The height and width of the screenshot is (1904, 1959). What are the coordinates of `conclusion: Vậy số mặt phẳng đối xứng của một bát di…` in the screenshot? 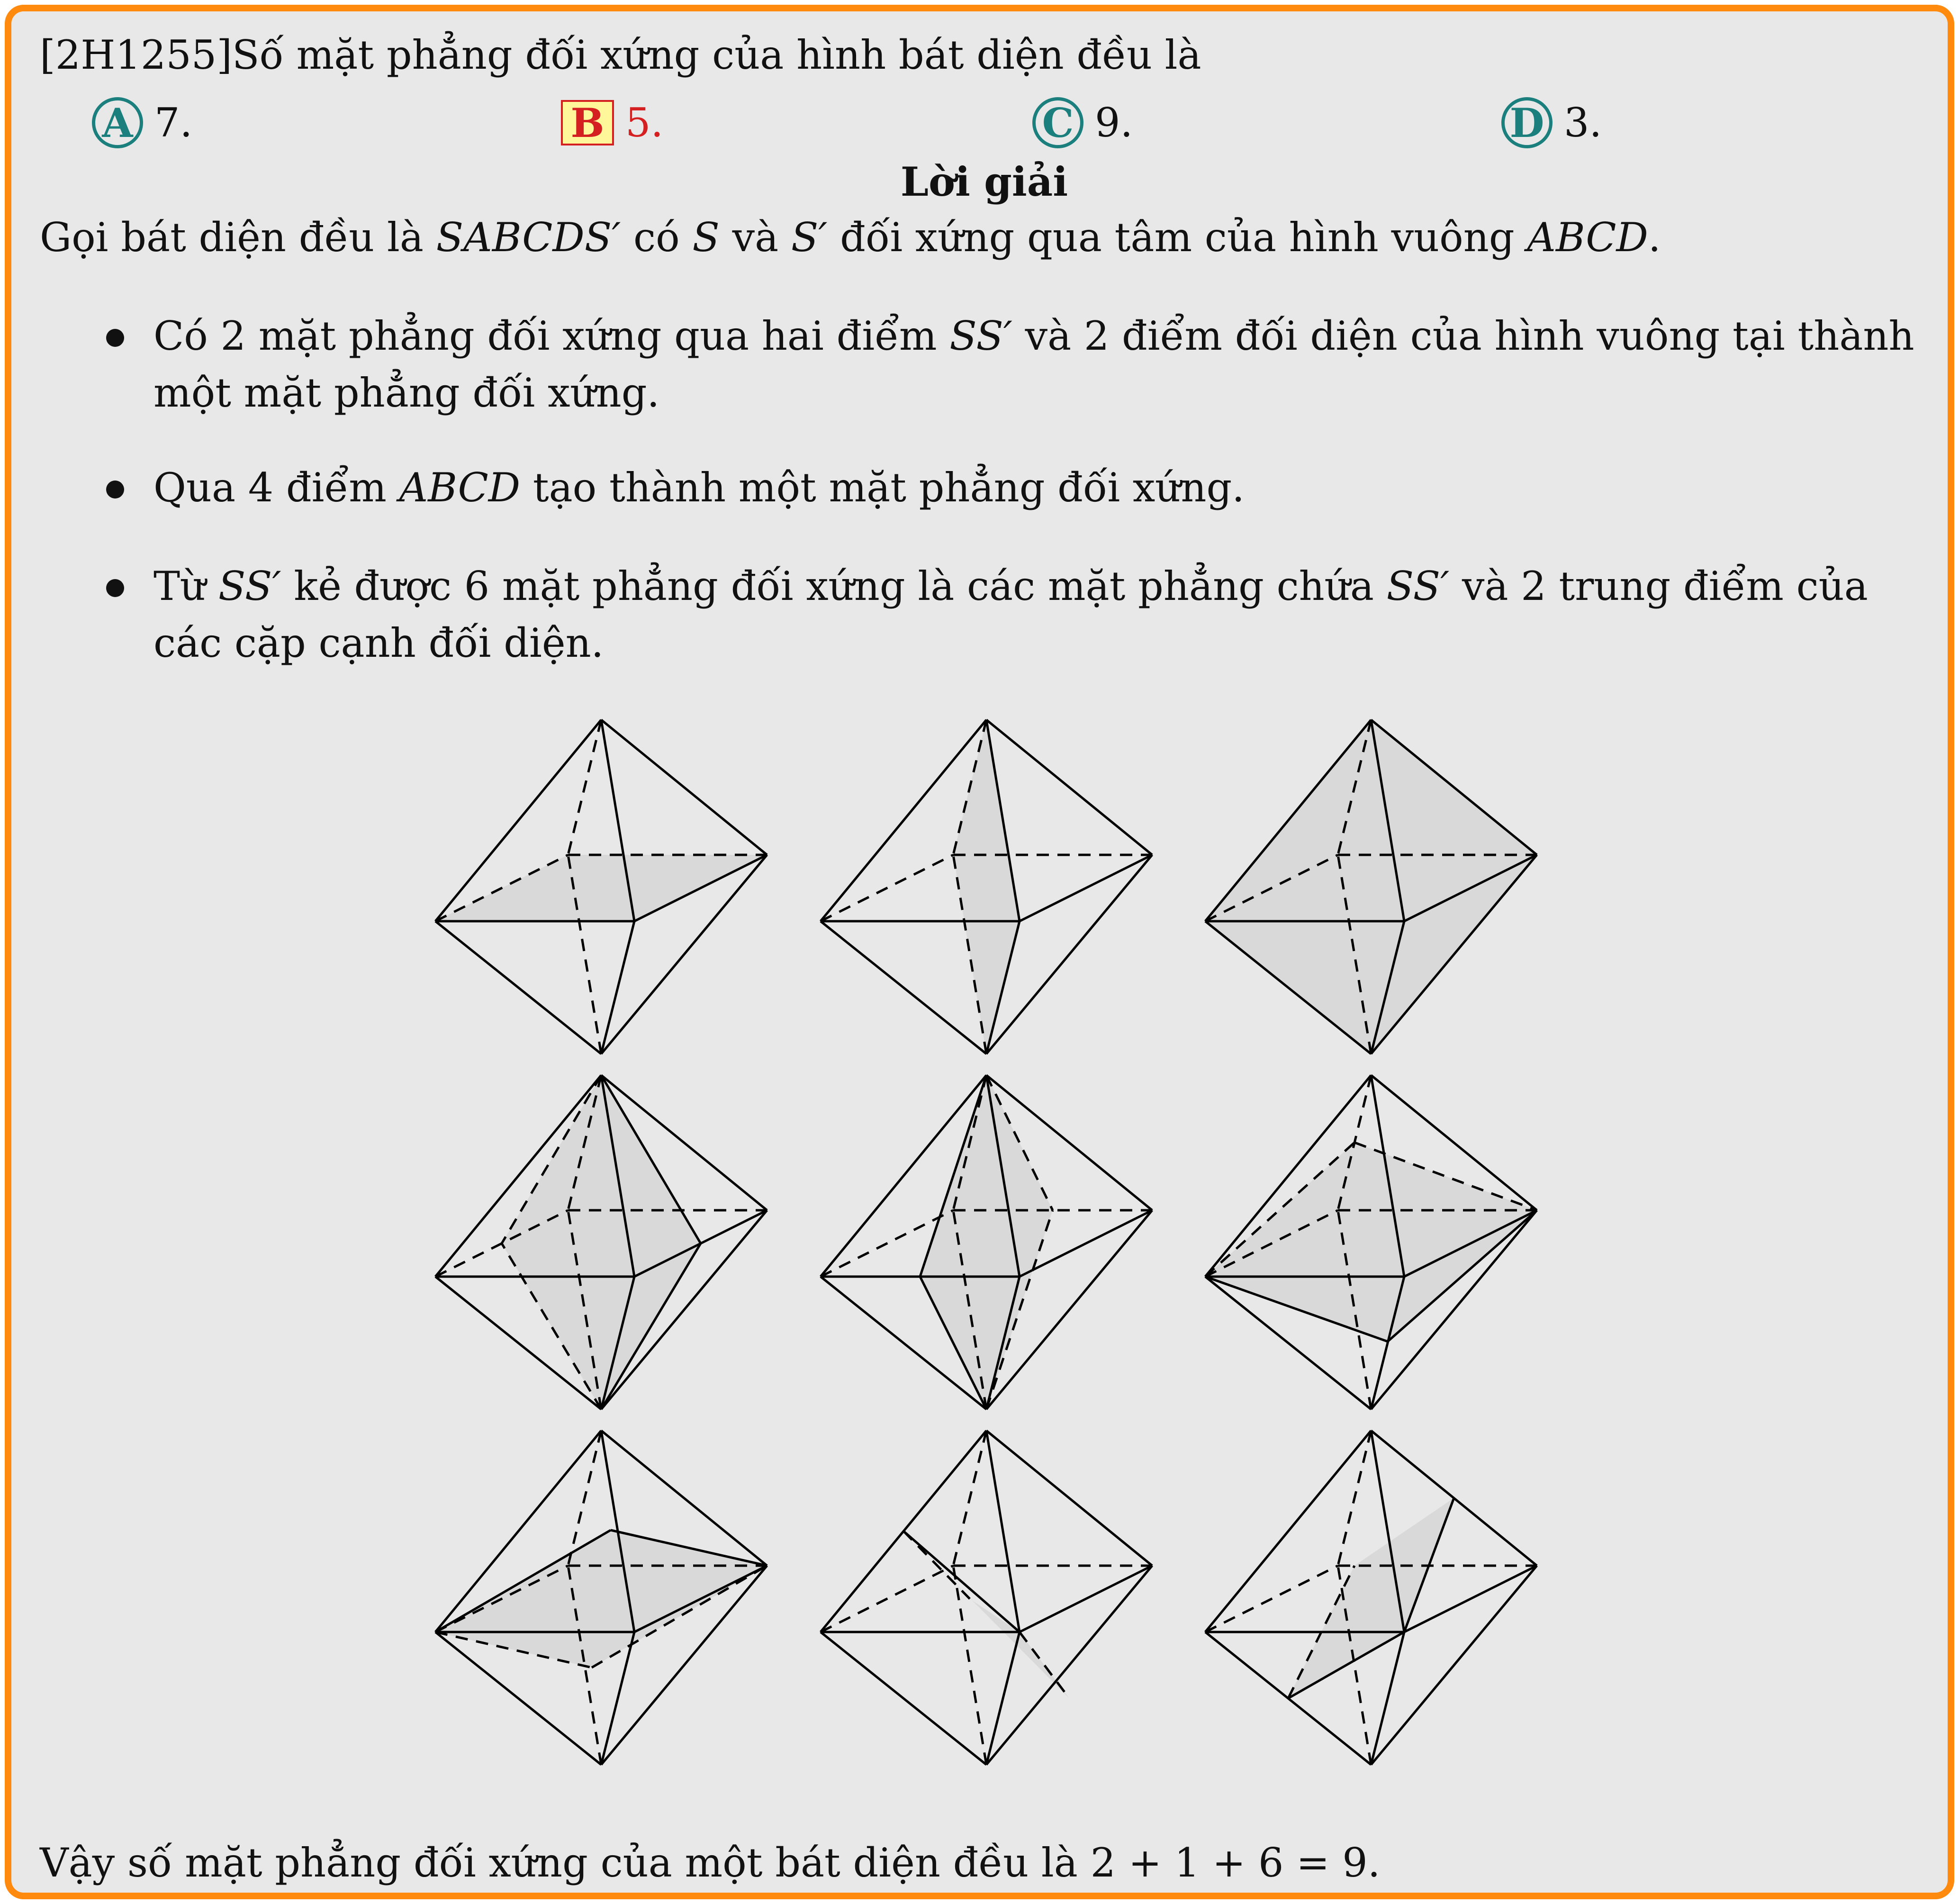 It's located at (710, 1863).